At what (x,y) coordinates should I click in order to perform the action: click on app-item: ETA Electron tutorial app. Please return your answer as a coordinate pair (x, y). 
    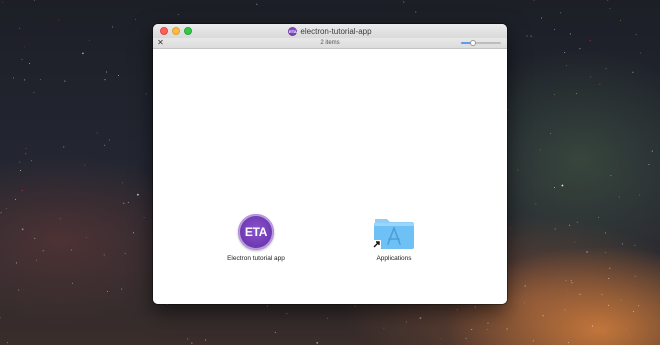
    Looking at the image, I should click on (256, 238).